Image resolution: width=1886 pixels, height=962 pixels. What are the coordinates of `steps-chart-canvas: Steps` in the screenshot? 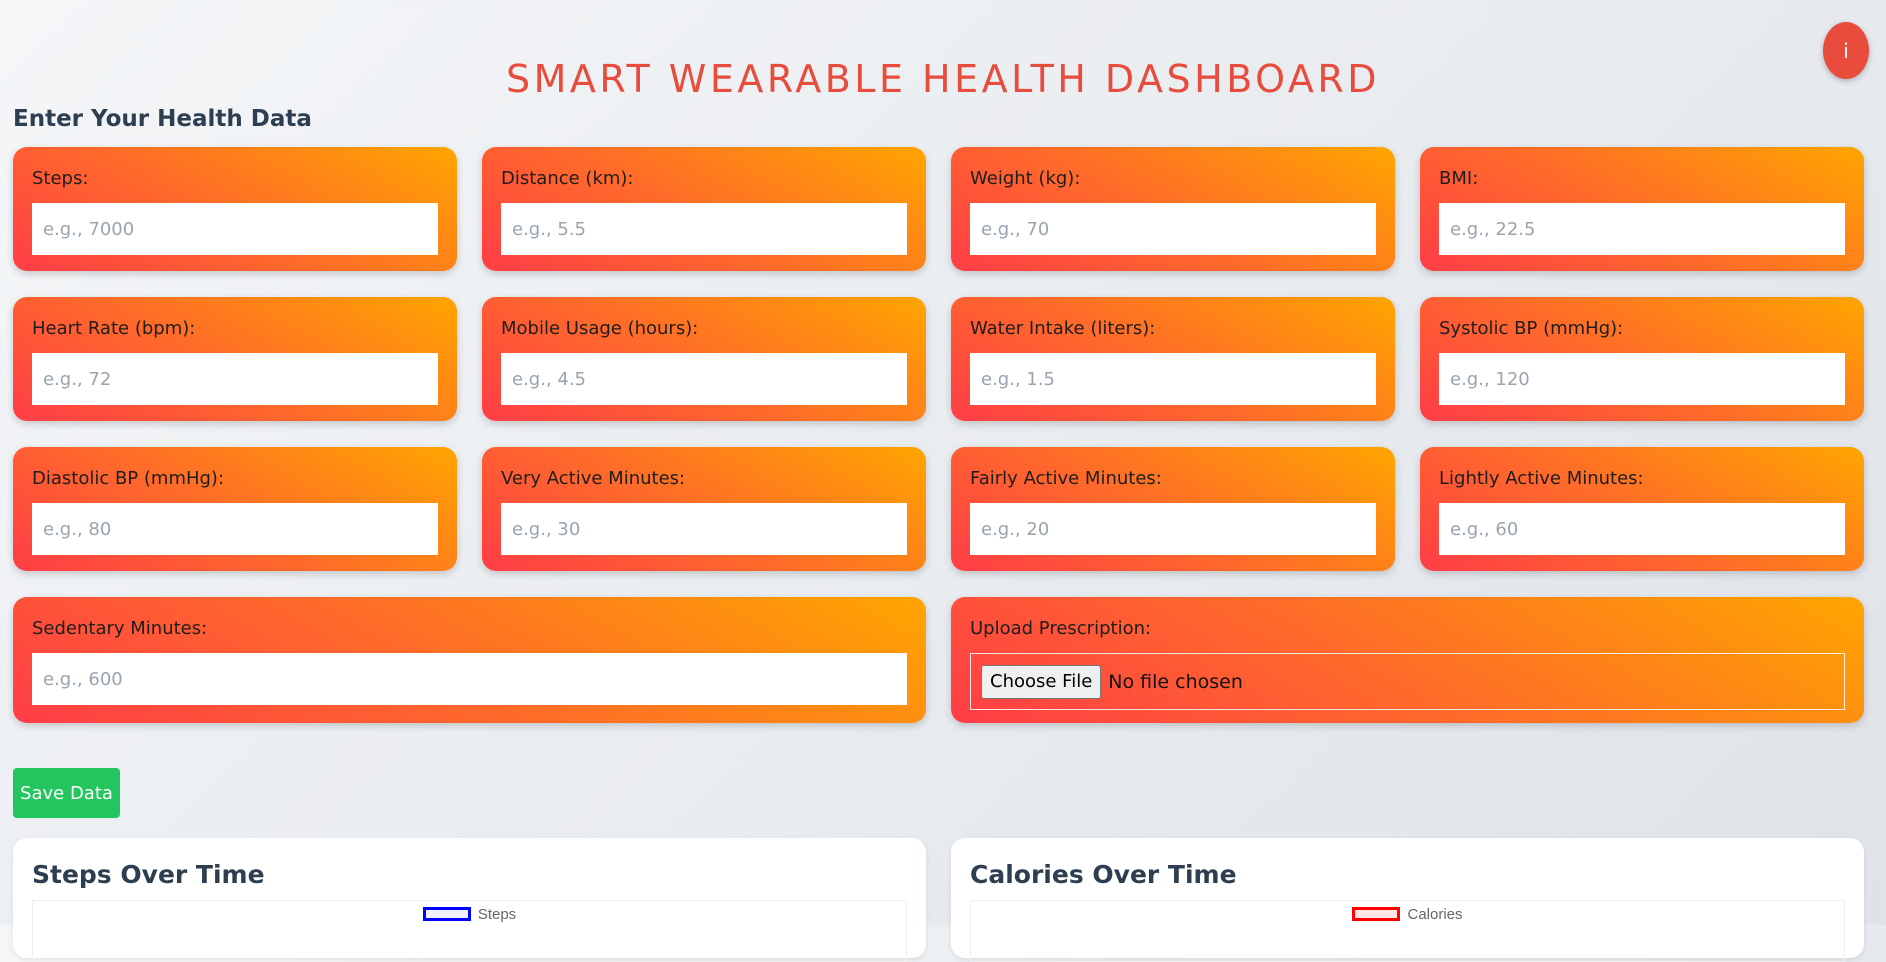 It's located at (469, 931).